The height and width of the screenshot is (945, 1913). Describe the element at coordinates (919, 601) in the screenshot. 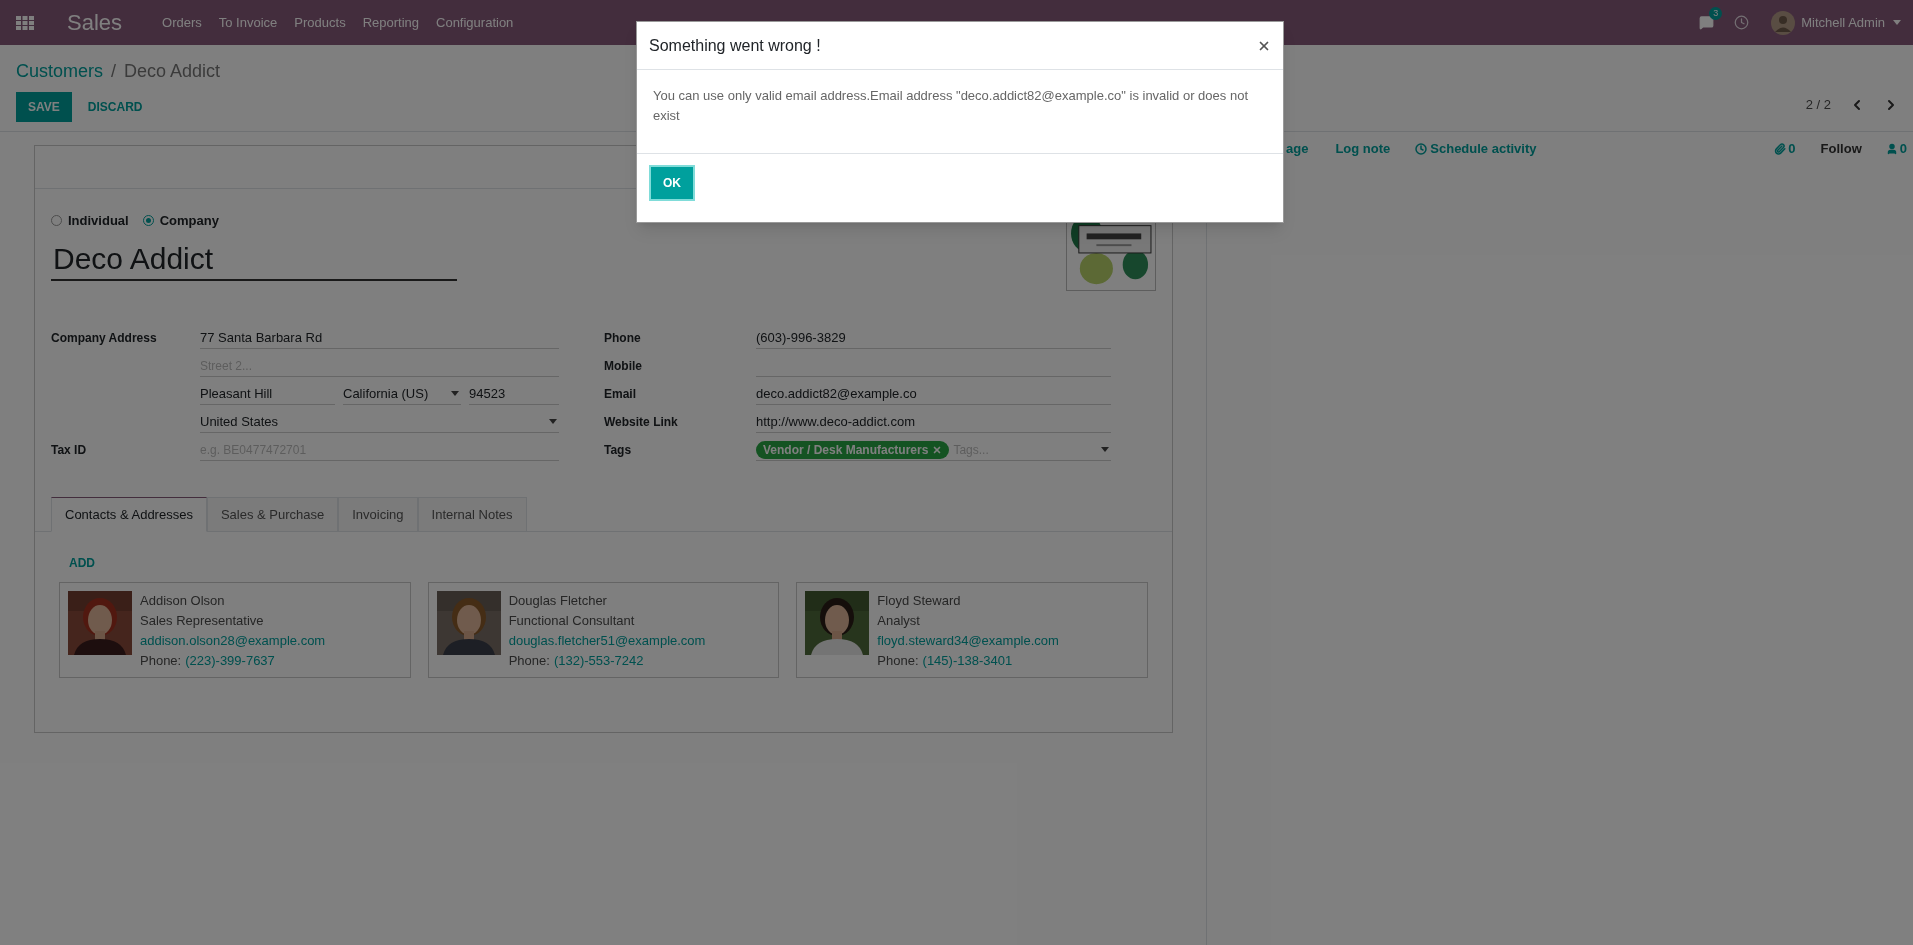

I see `contact-name: Floyd Steward` at that location.